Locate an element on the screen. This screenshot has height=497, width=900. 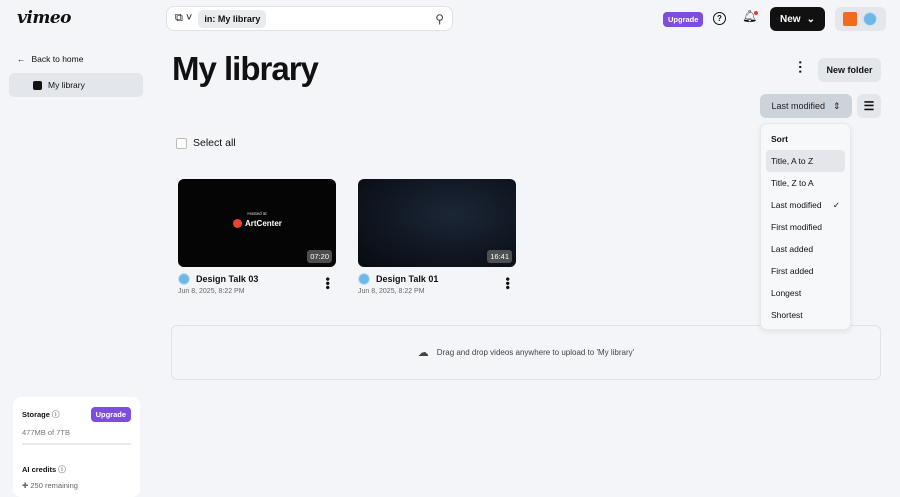
arrow-left-icon: ← is located at coordinates (21, 59).